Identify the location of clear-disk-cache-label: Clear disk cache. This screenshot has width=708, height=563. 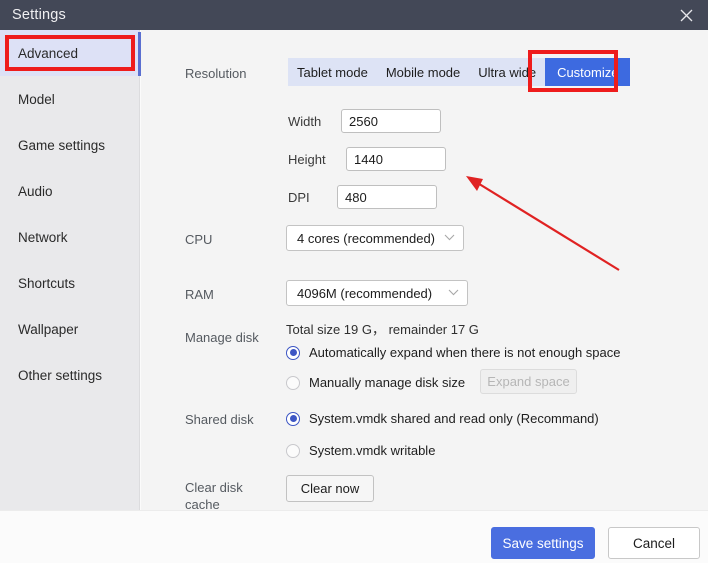
(235, 494).